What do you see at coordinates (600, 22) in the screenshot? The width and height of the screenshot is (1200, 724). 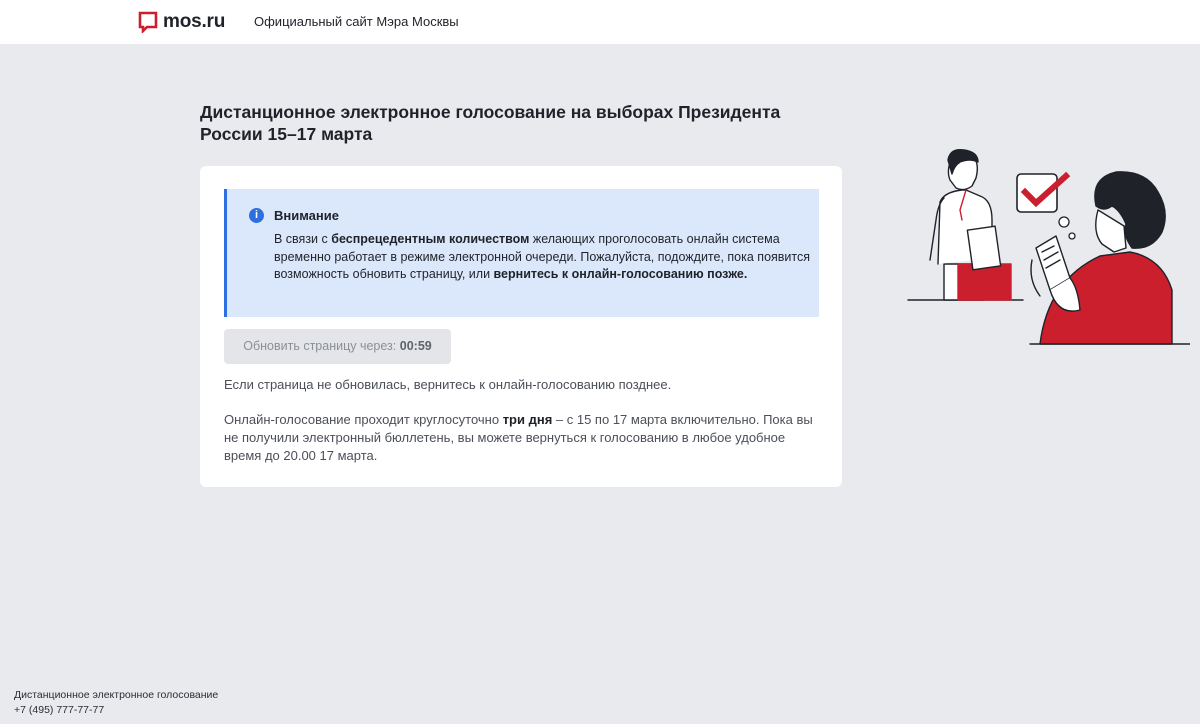 I see `site-header: mos.ru Официальный сайт Мэра Москвы` at bounding box center [600, 22].